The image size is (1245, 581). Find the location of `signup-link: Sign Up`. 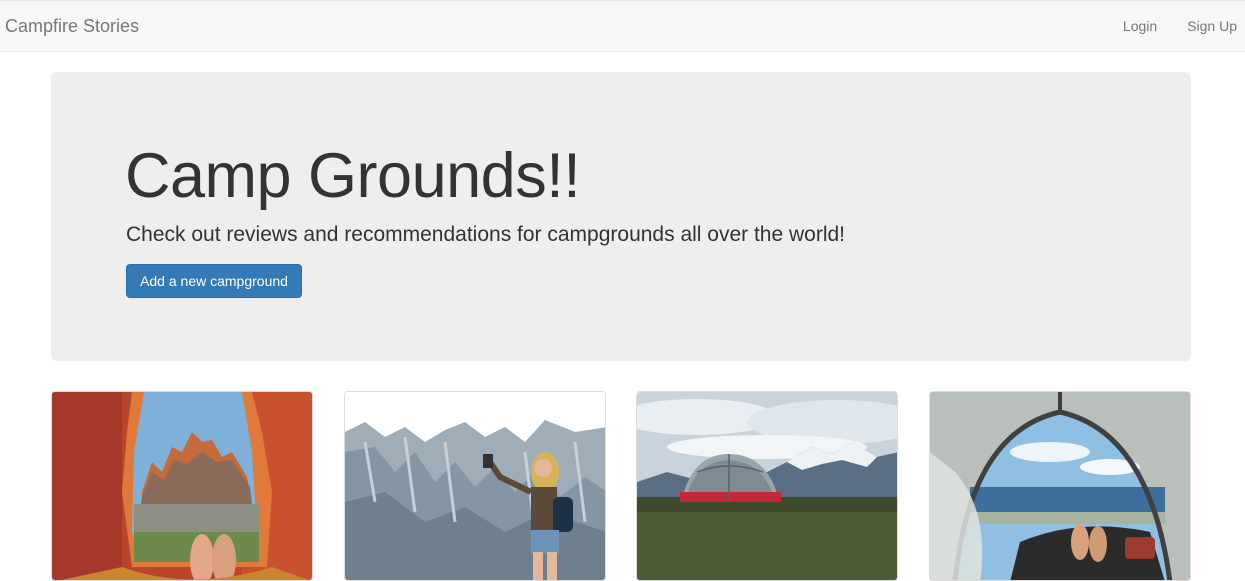

signup-link: Sign Up is located at coordinates (1212, 26).